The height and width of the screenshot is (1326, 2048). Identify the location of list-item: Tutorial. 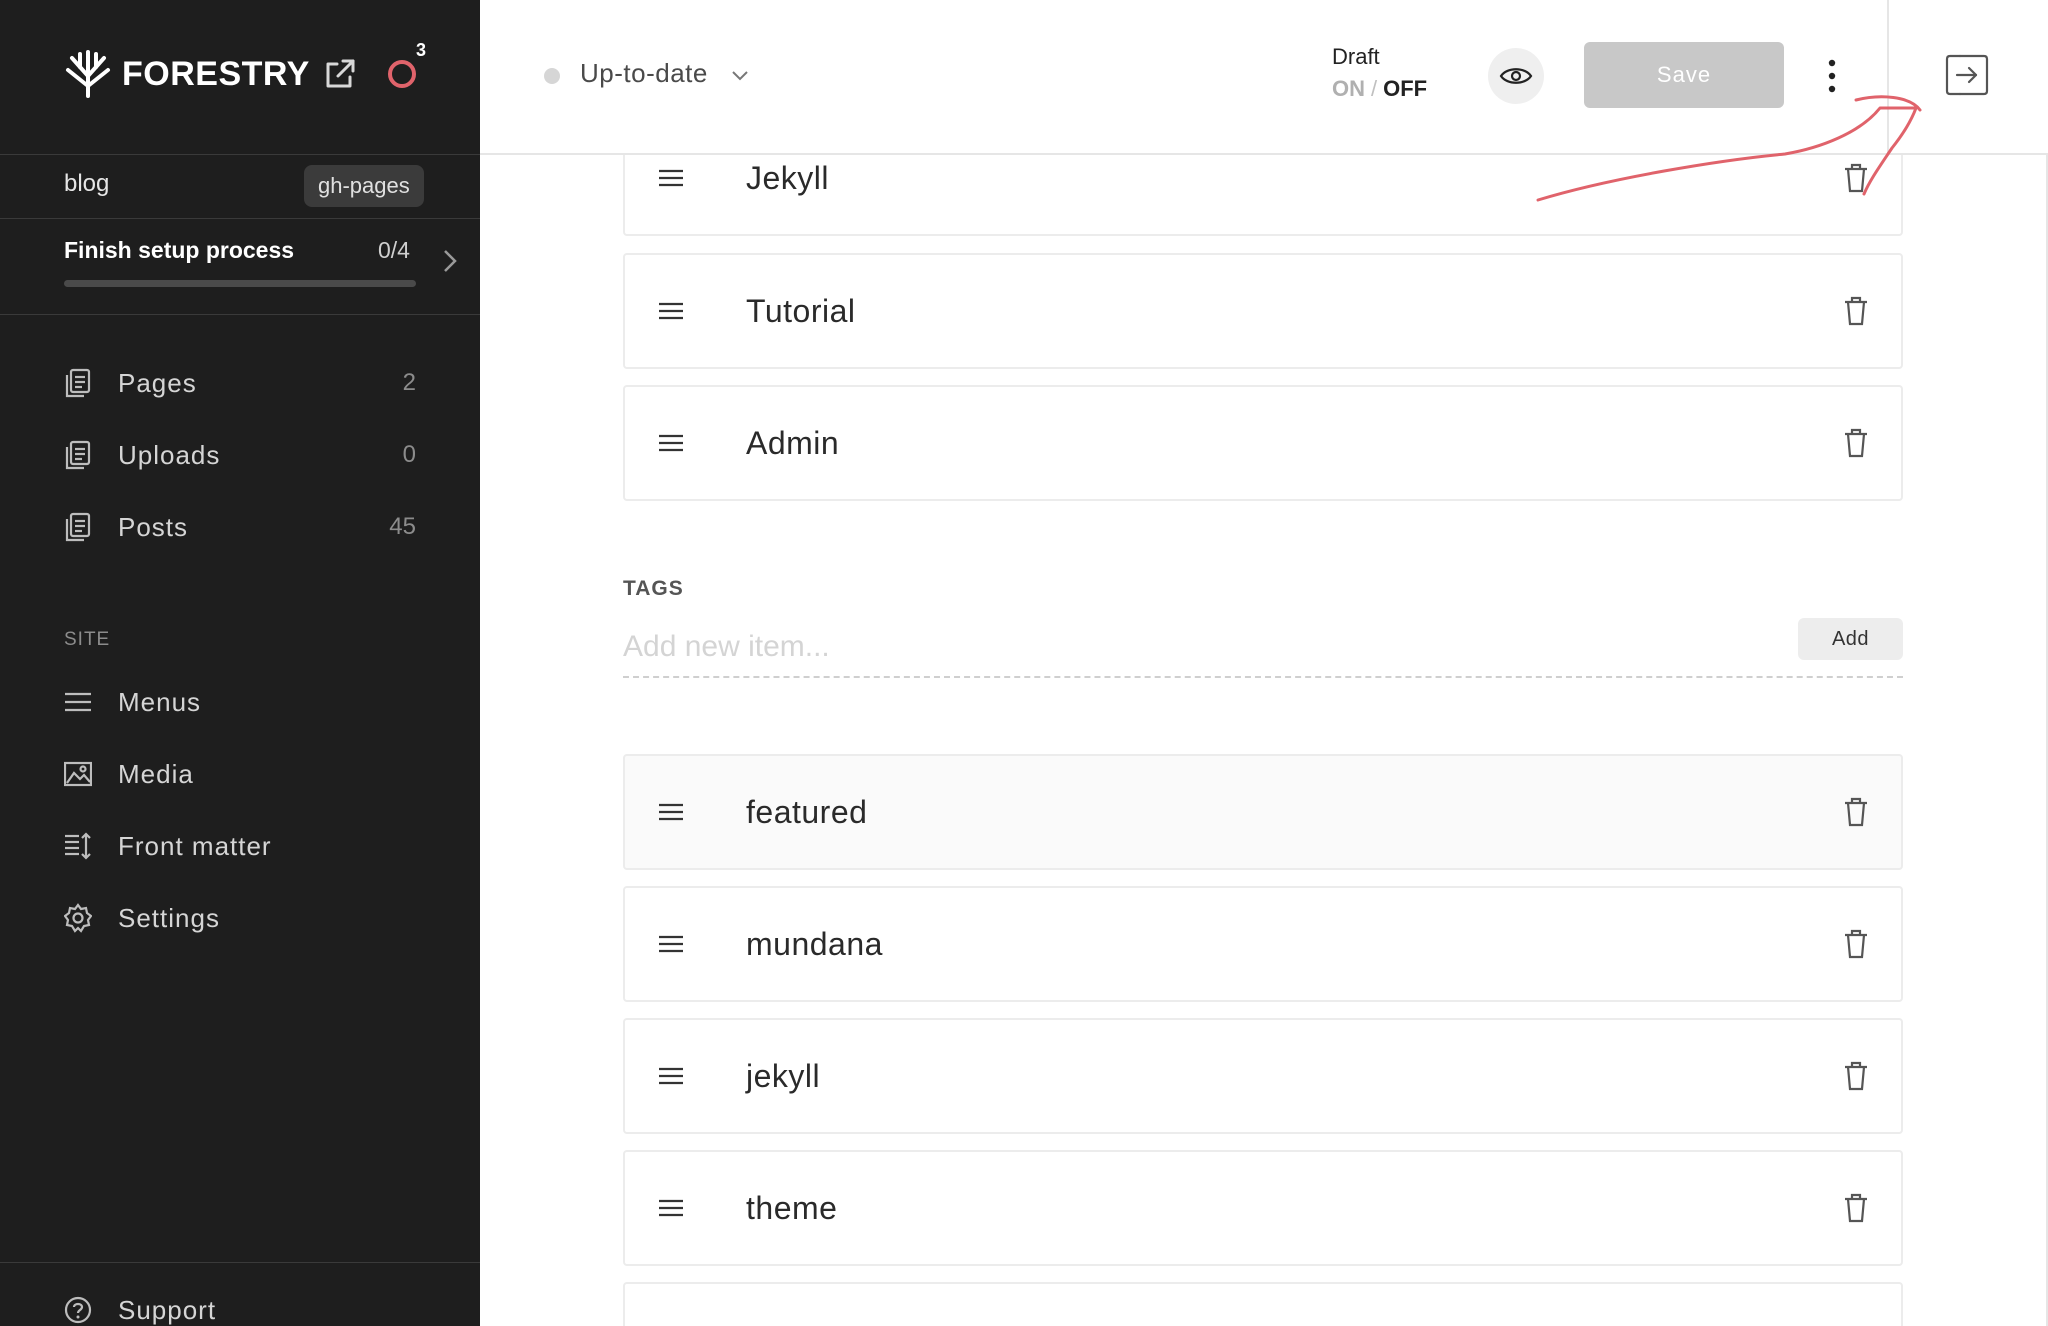
(1263, 311).